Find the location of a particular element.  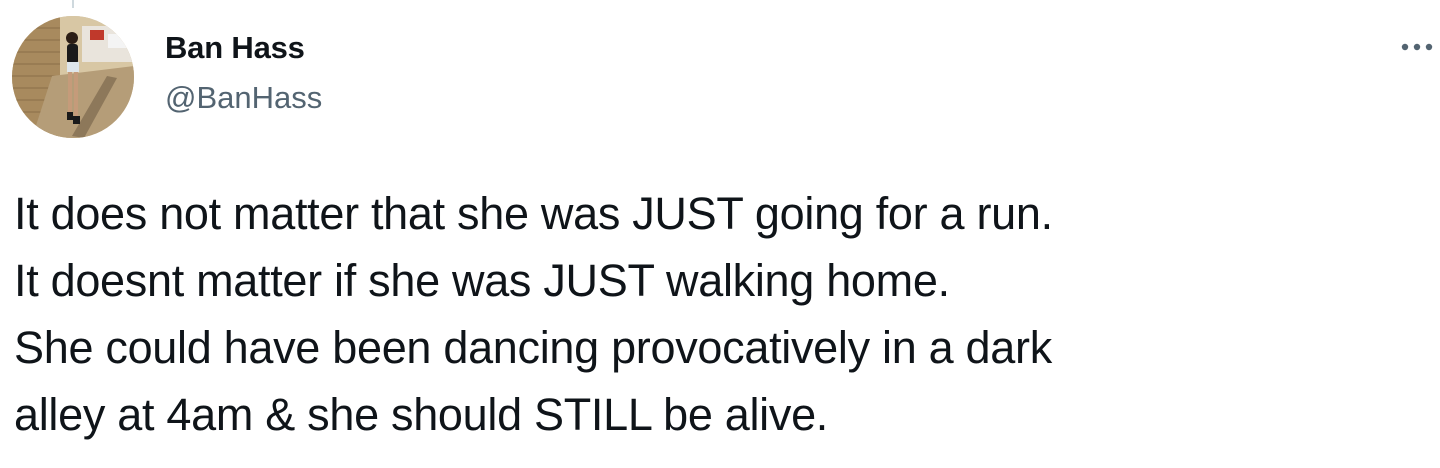

more-horizontal-icon is located at coordinates (1417, 47).